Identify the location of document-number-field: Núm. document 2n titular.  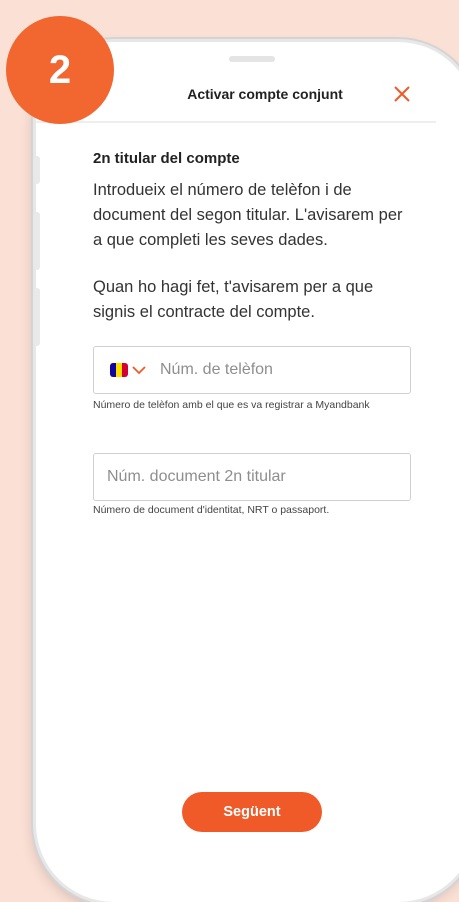
(252, 477).